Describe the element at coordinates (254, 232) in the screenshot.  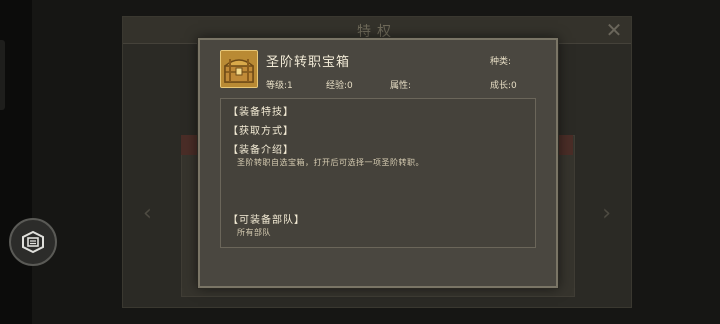
I see `units-text: 所有部队` at that location.